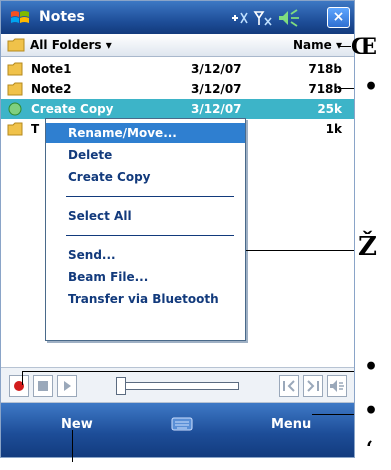  Describe the element at coordinates (369, 448) in the screenshot. I see `callout-label: ‘` at that location.